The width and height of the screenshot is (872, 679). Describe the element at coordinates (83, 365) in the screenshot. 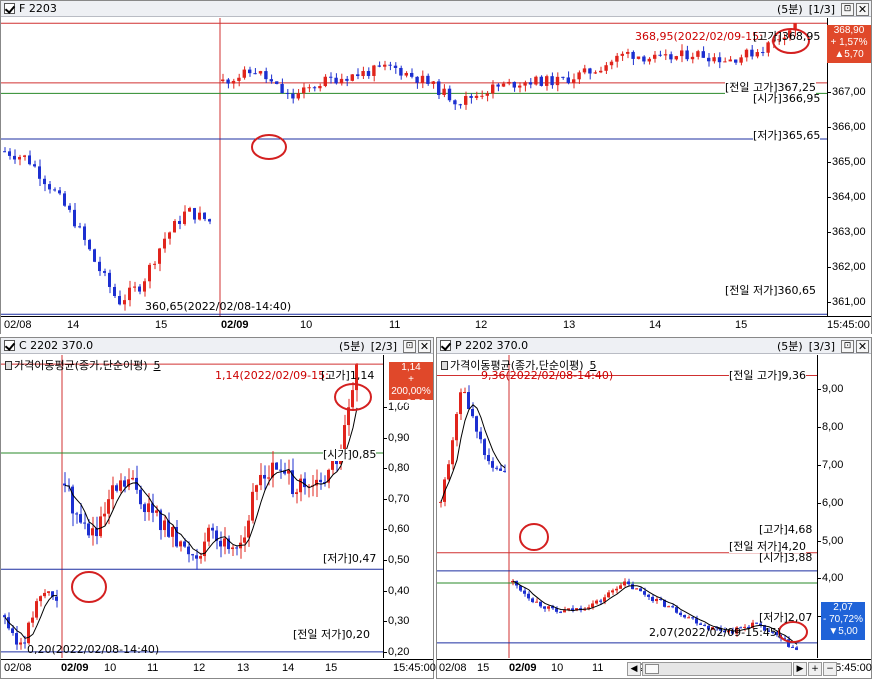

I see `call-indicator-legend: 가격이동평균(종가,단순이평) 5` at that location.